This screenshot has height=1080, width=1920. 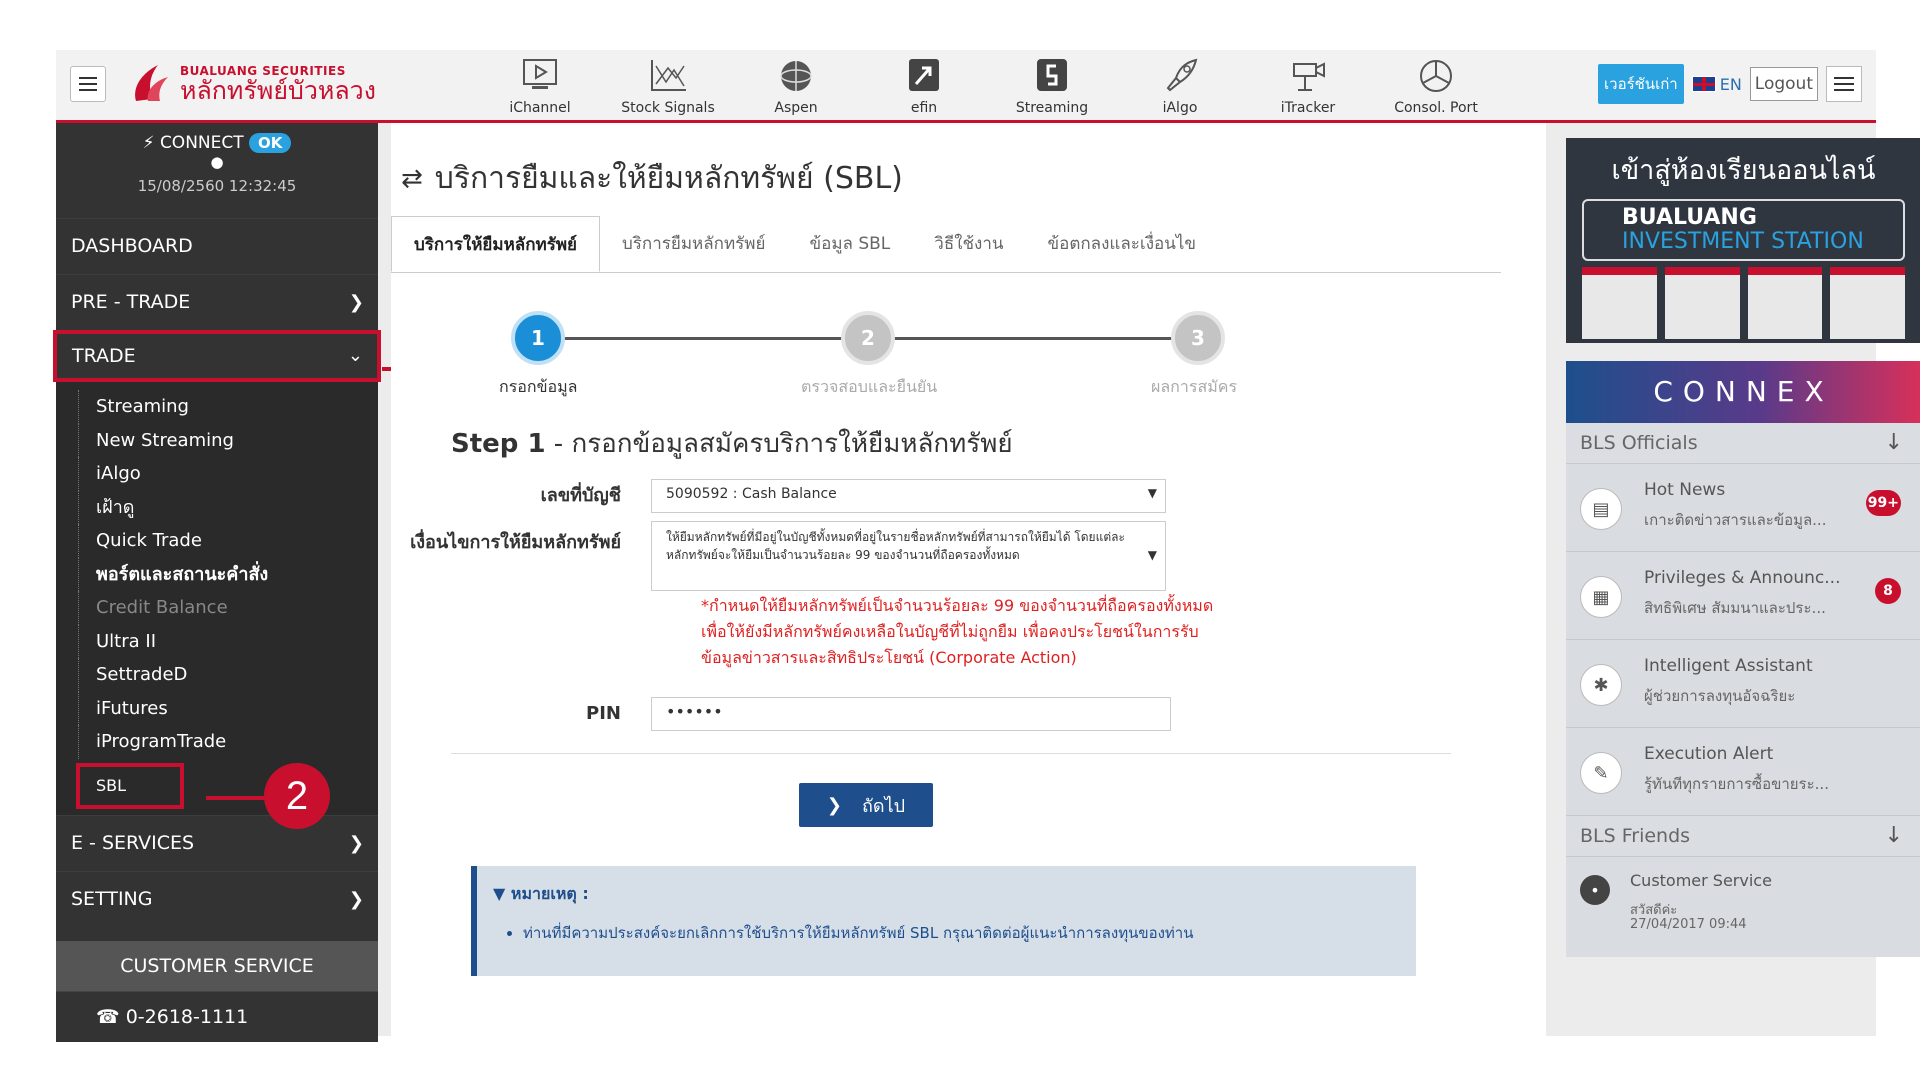 I want to click on app-label: Stock Signals, so click(x=668, y=108).